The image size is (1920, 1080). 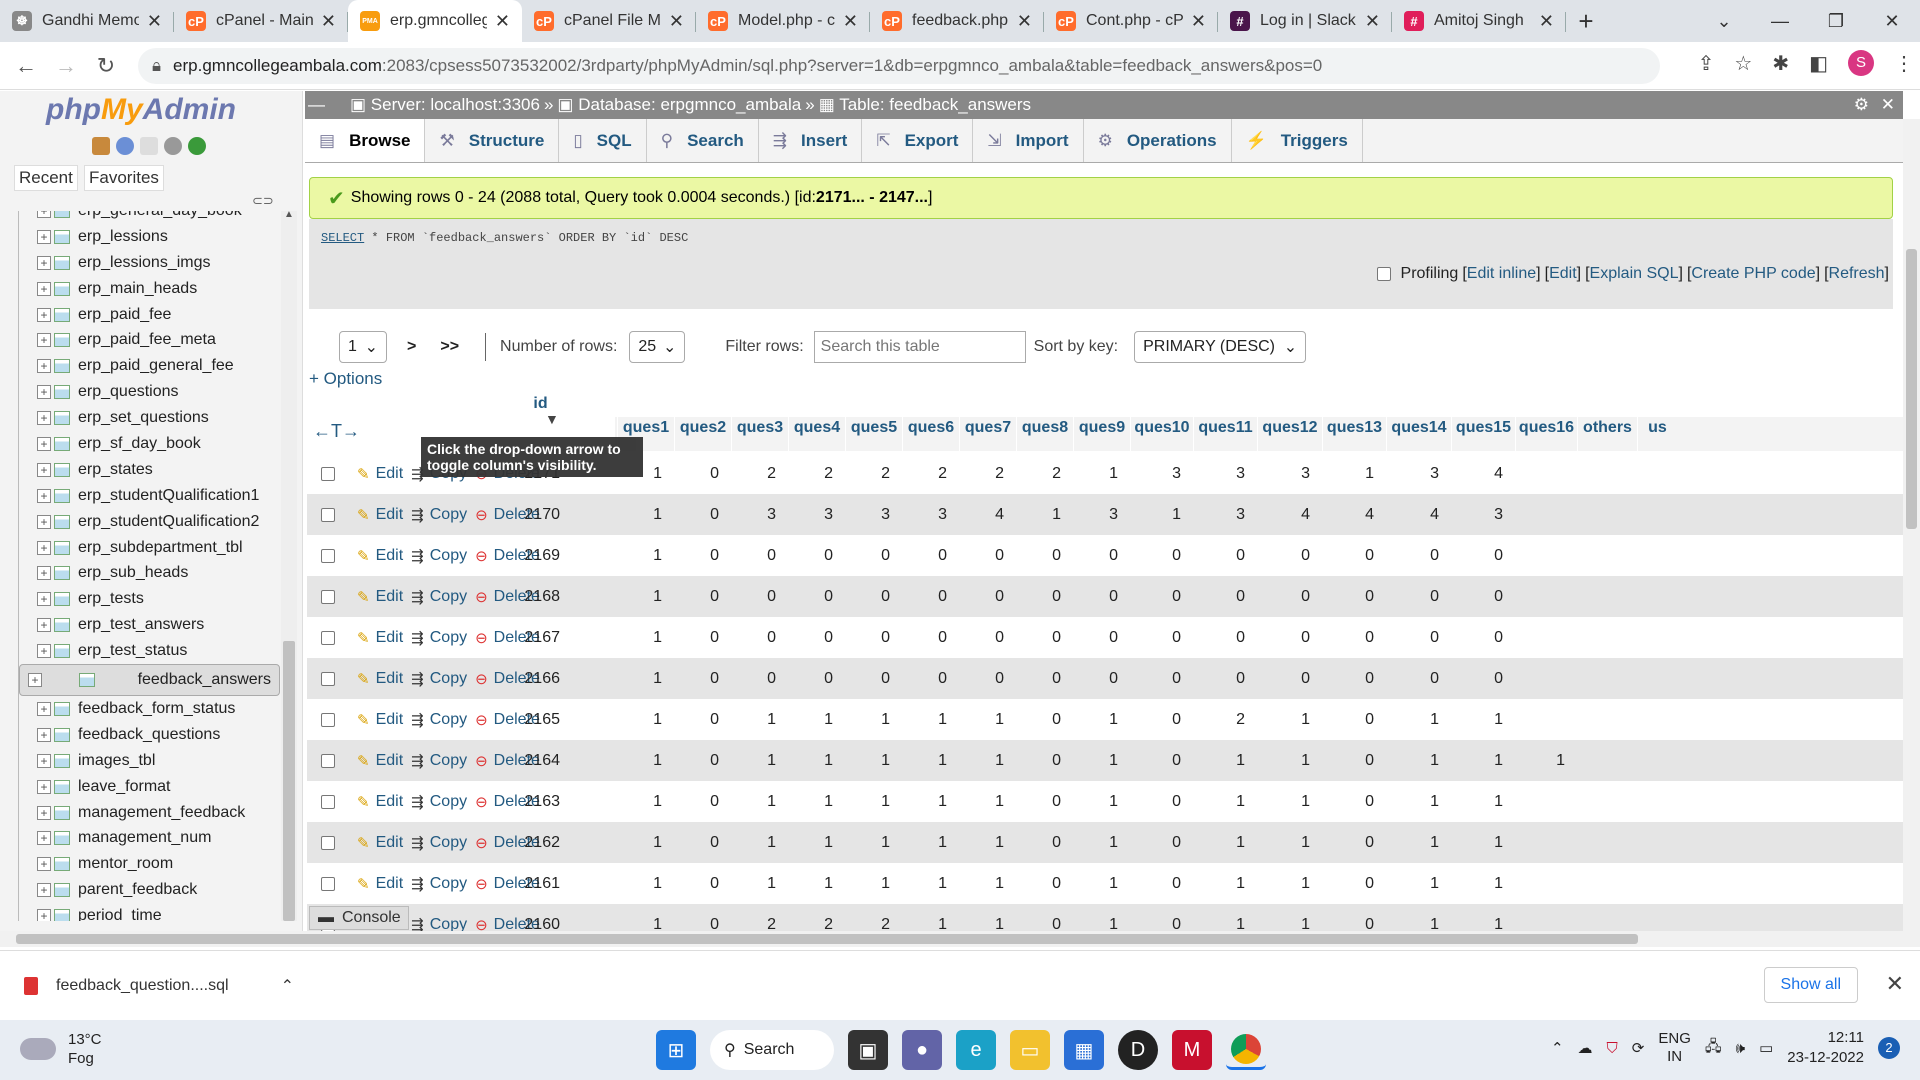 What do you see at coordinates (1479, 21) in the screenshot?
I see `browser-tab: # Amitoj Singh ✕` at bounding box center [1479, 21].